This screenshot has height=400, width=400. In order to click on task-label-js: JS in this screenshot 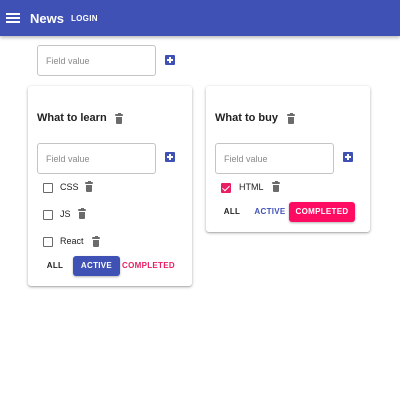, I will do `click(65, 214)`.